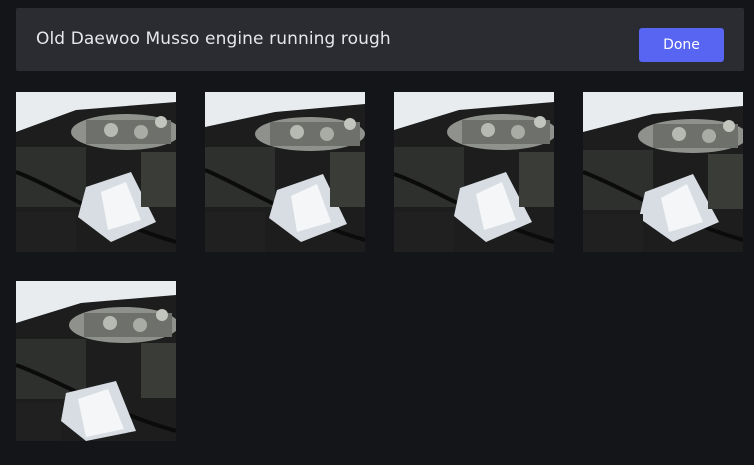 This screenshot has width=754, height=465. What do you see at coordinates (213, 39) in the screenshot?
I see `page-title: Old Daewoo Musso engine running rough` at bounding box center [213, 39].